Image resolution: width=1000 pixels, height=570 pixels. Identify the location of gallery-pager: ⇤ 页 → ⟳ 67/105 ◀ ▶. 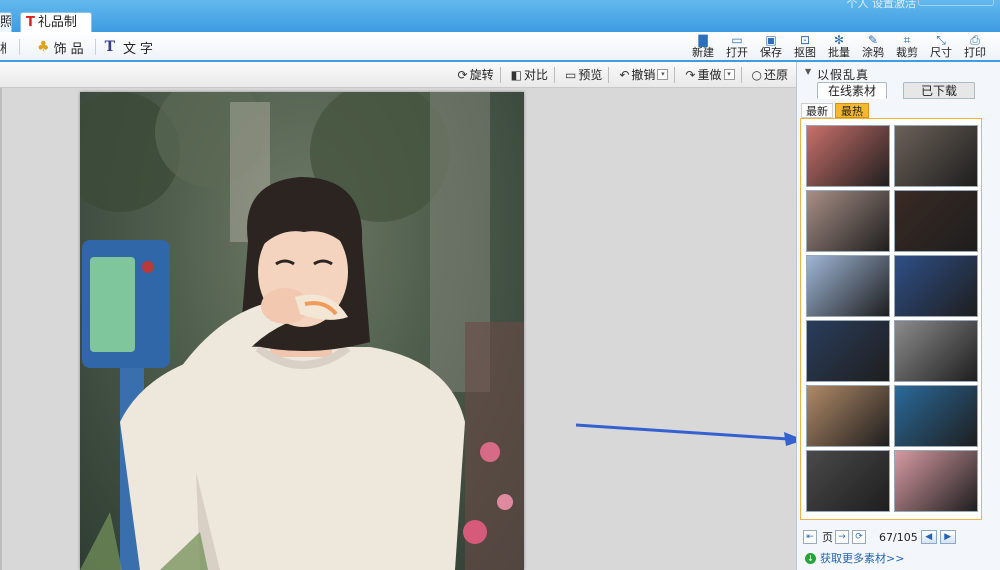
(901, 537).